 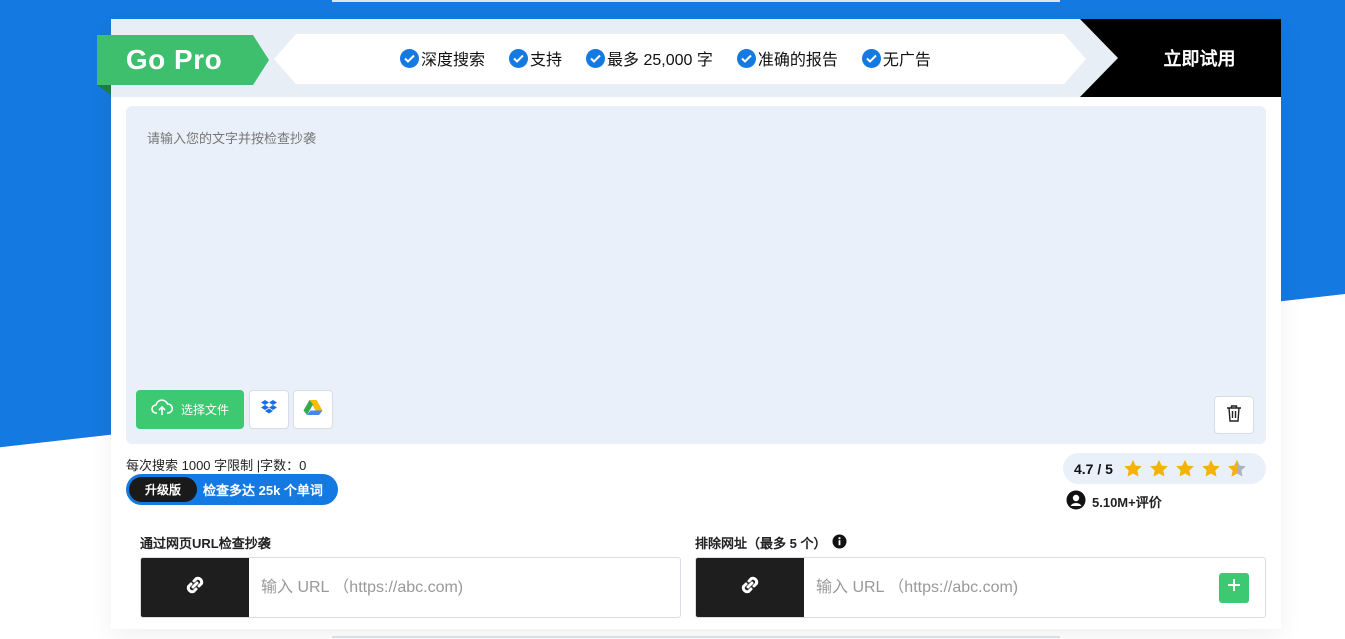 I want to click on google-drive-button, so click(x=313, y=409).